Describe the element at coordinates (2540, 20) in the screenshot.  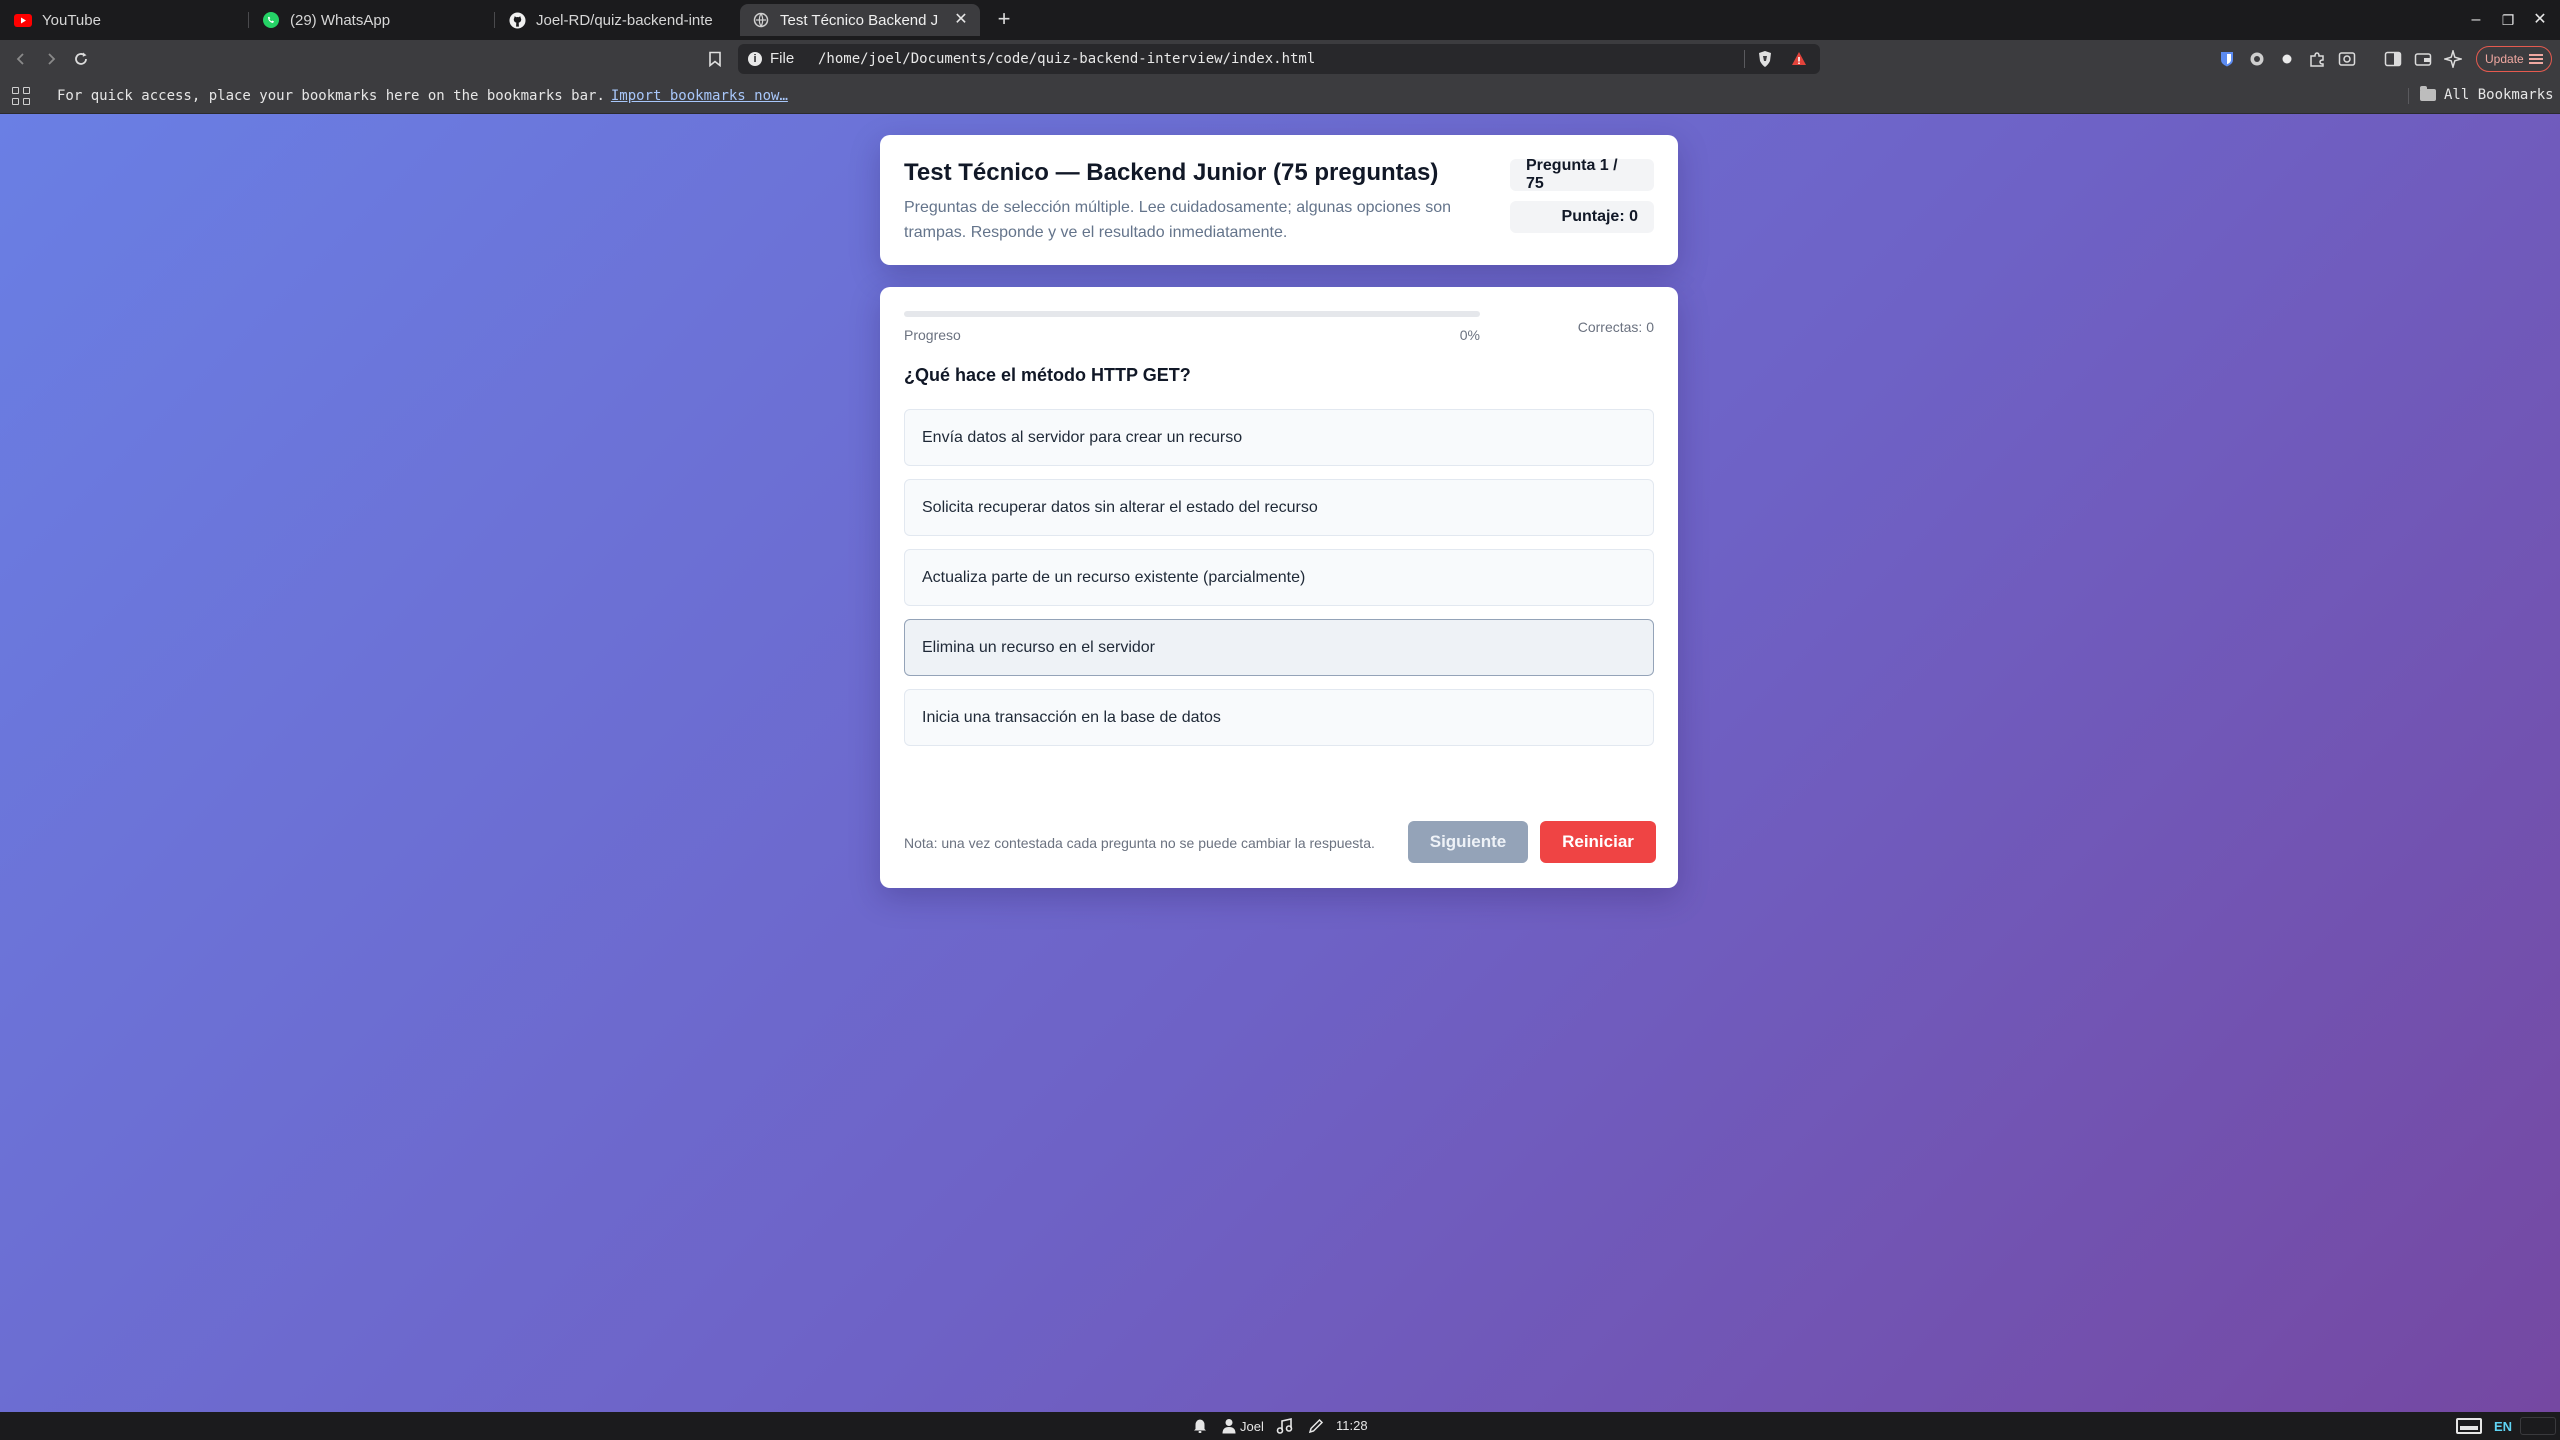
I see `window-close-icon: ✕` at that location.